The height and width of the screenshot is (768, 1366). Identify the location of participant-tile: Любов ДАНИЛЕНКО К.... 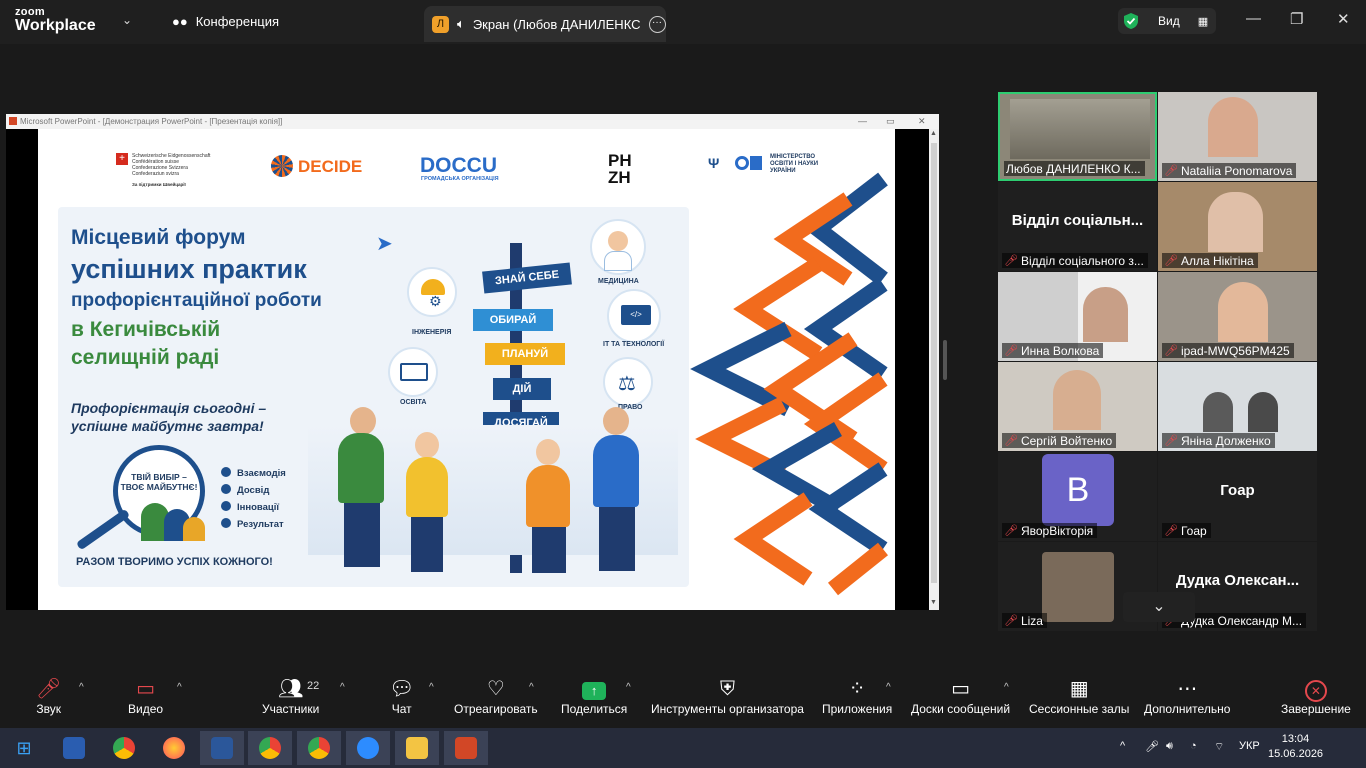
(1077, 136).